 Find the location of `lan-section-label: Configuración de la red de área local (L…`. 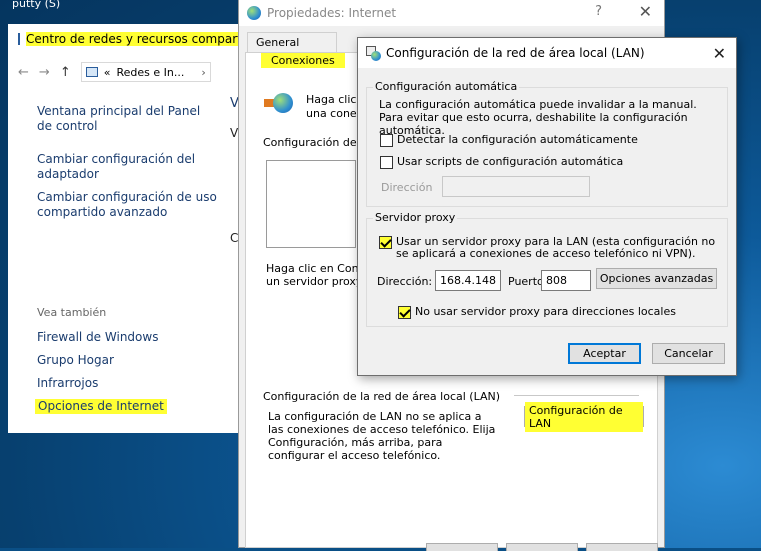

lan-section-label: Configuración de la red de área local (L… is located at coordinates (382, 396).